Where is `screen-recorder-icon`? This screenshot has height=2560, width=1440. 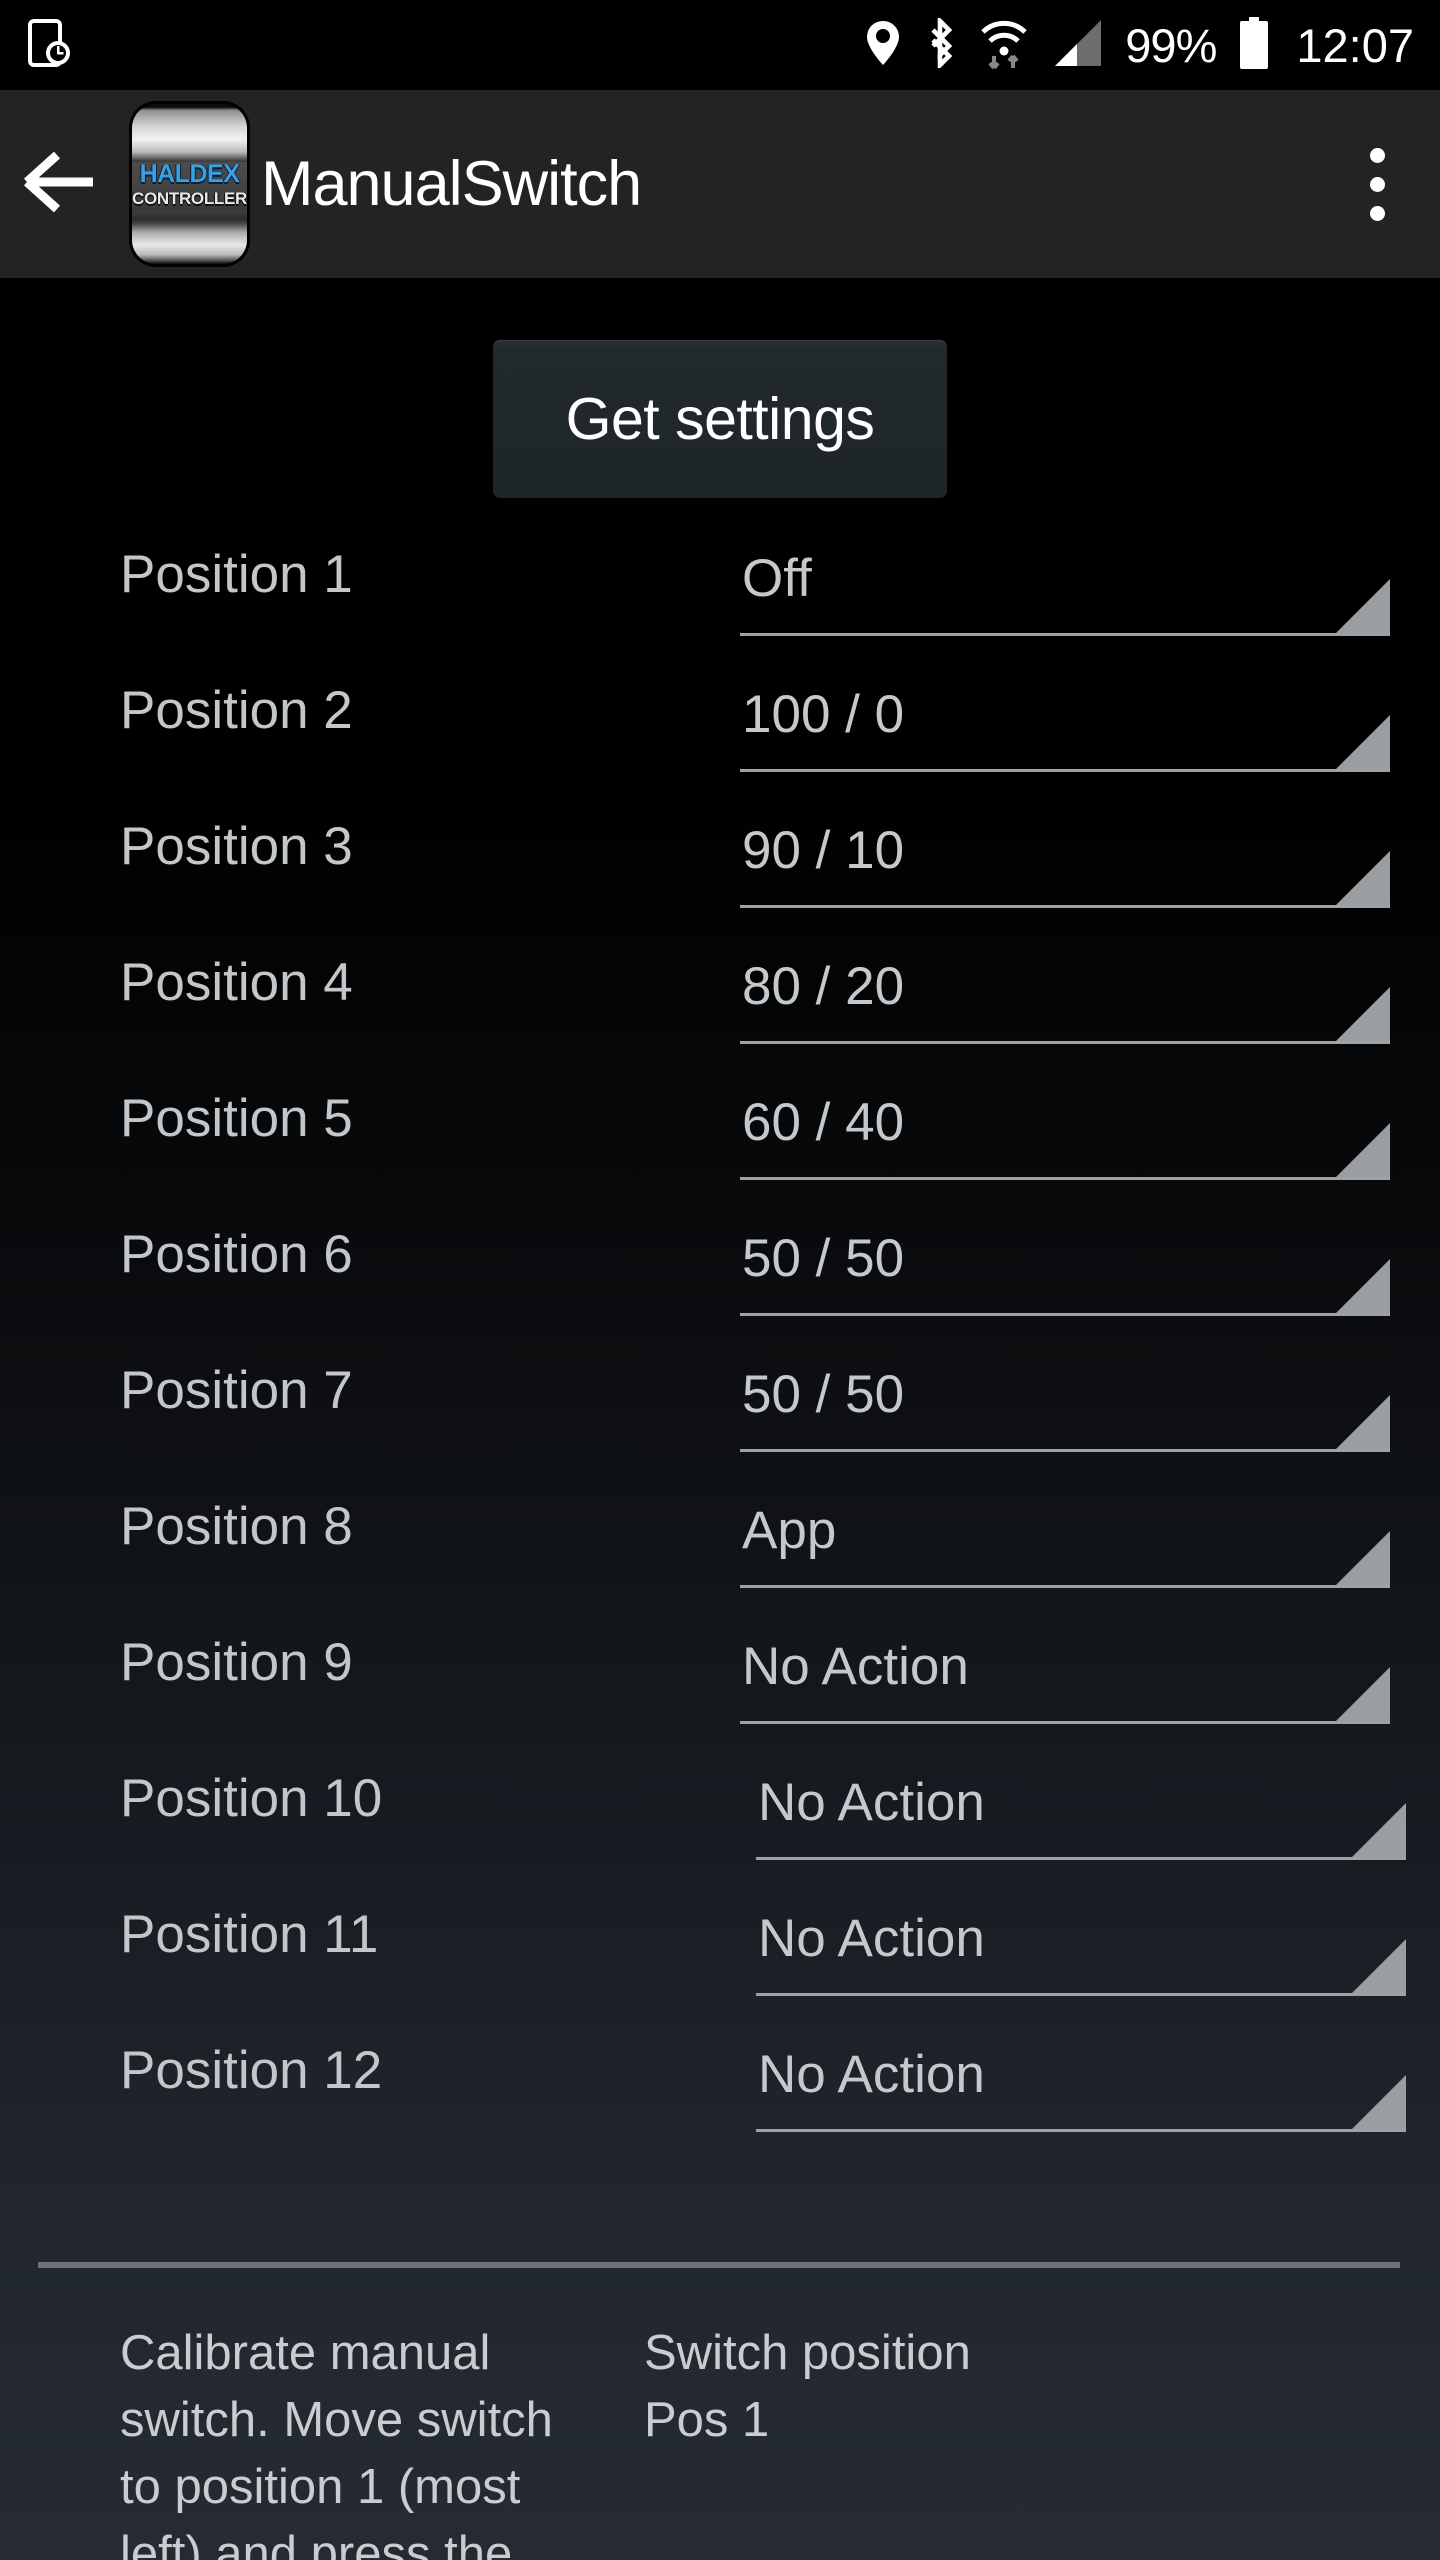 screen-recorder-icon is located at coordinates (50, 45).